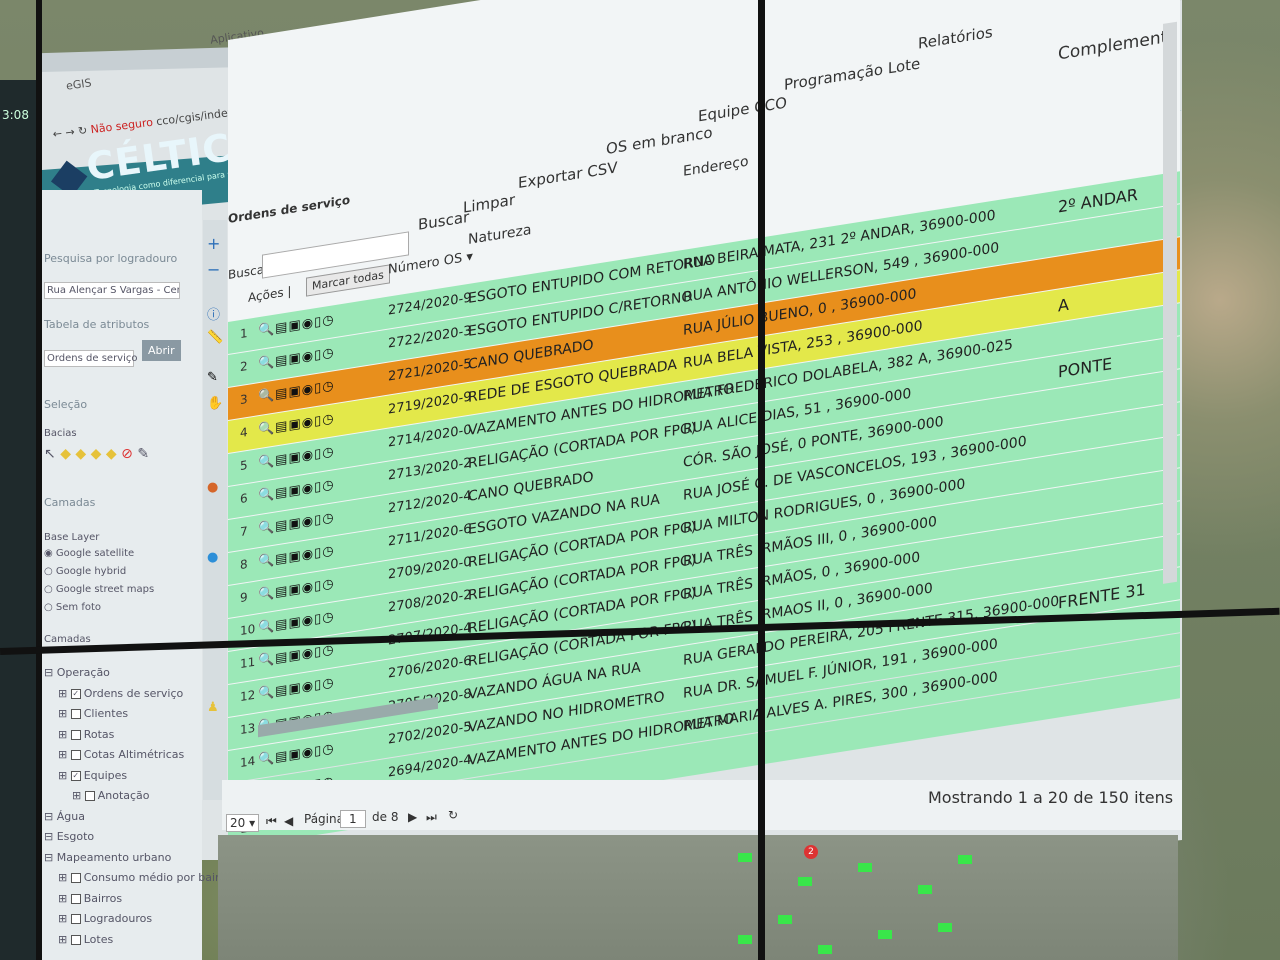  Describe the element at coordinates (99, 589) in the screenshot. I see `base-layer-option: ○ Google street maps` at that location.